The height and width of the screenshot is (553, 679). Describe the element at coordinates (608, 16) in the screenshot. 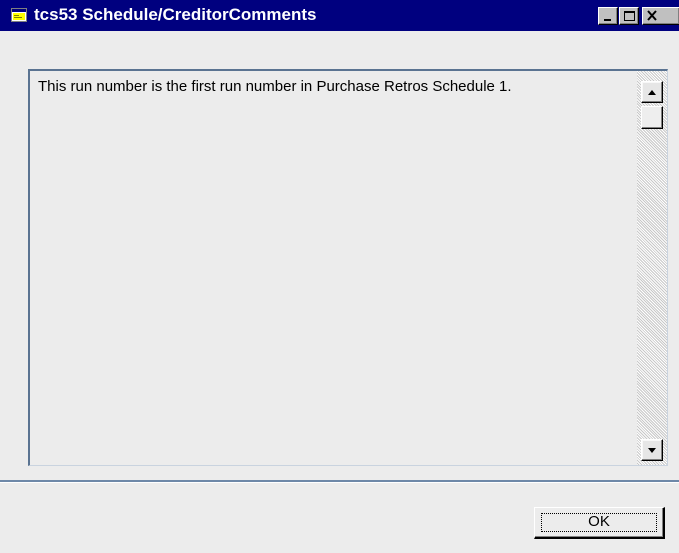

I see `minimize-button` at that location.